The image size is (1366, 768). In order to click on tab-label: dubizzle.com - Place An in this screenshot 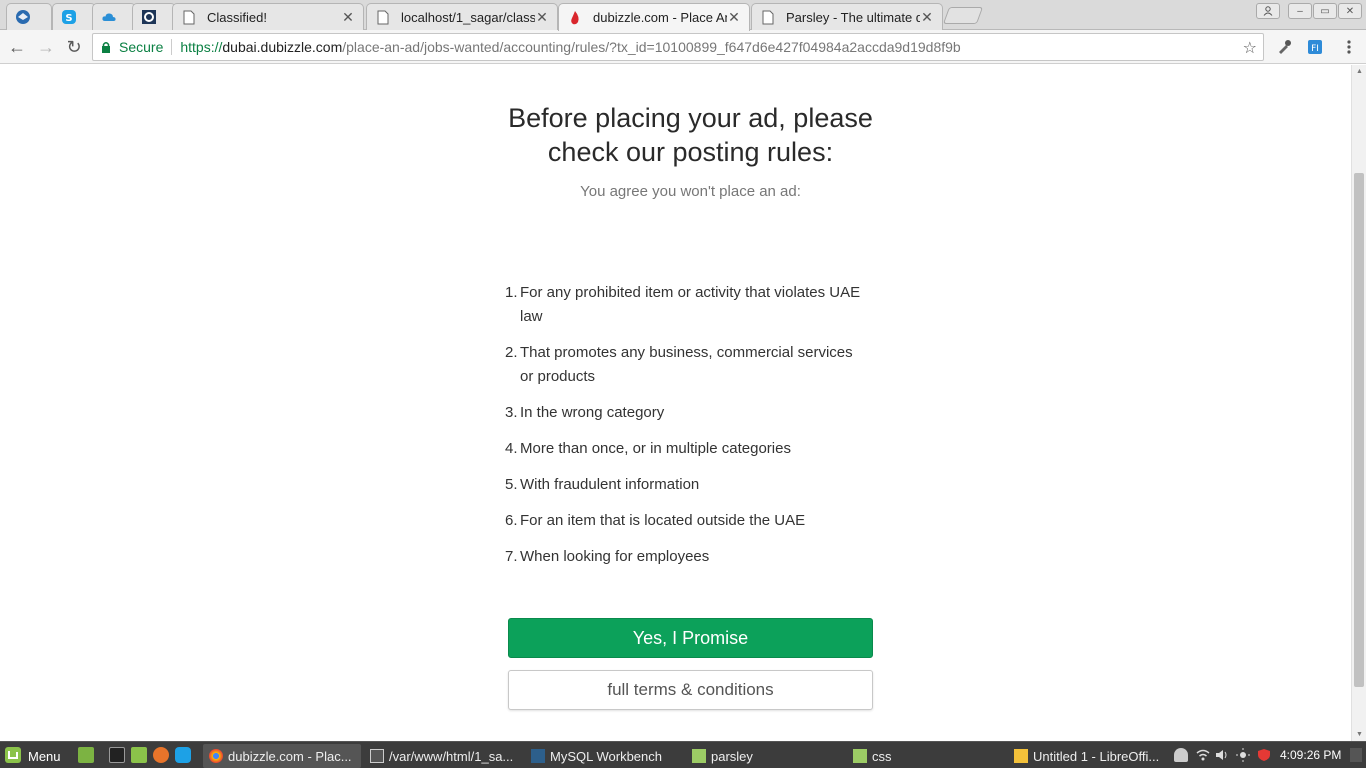, I will do `click(660, 17)`.